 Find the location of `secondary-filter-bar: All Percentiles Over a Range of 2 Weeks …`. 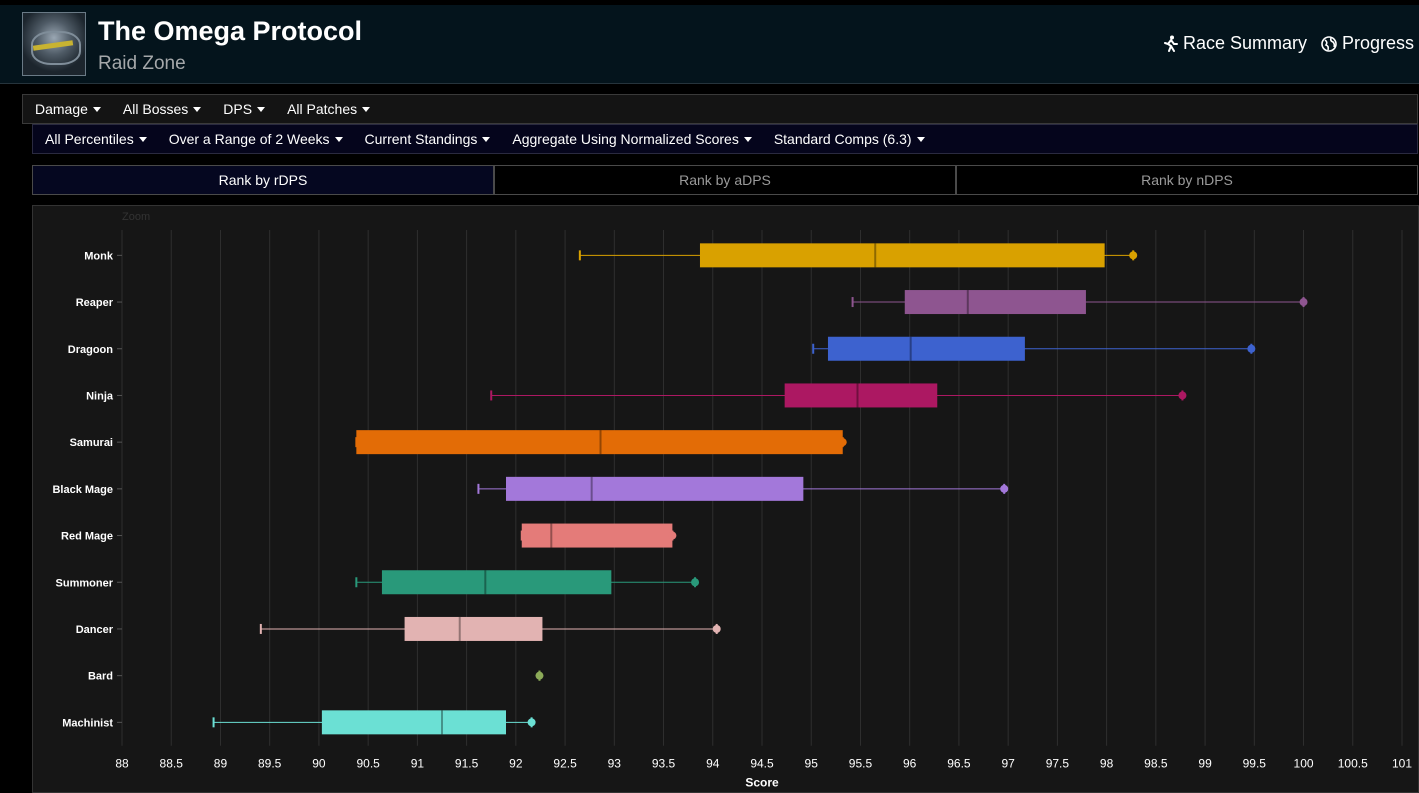

secondary-filter-bar: All Percentiles Over a Range of 2 Weeks … is located at coordinates (725, 139).